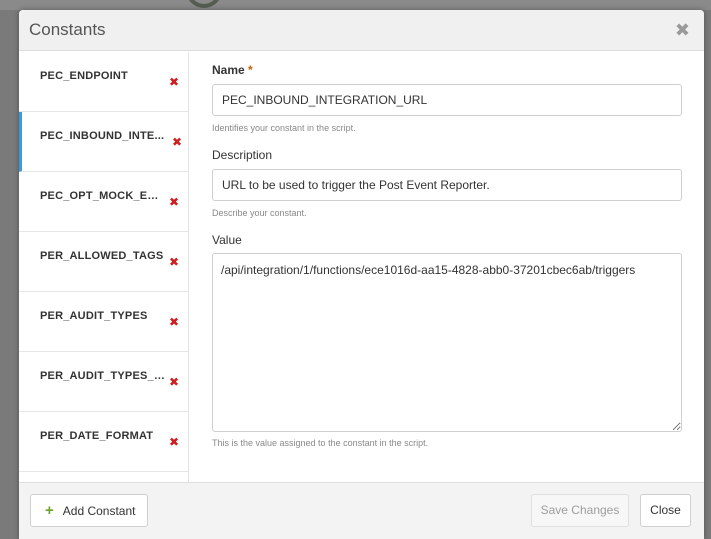  Describe the element at coordinates (227, 240) in the screenshot. I see `value-label: Value` at that location.